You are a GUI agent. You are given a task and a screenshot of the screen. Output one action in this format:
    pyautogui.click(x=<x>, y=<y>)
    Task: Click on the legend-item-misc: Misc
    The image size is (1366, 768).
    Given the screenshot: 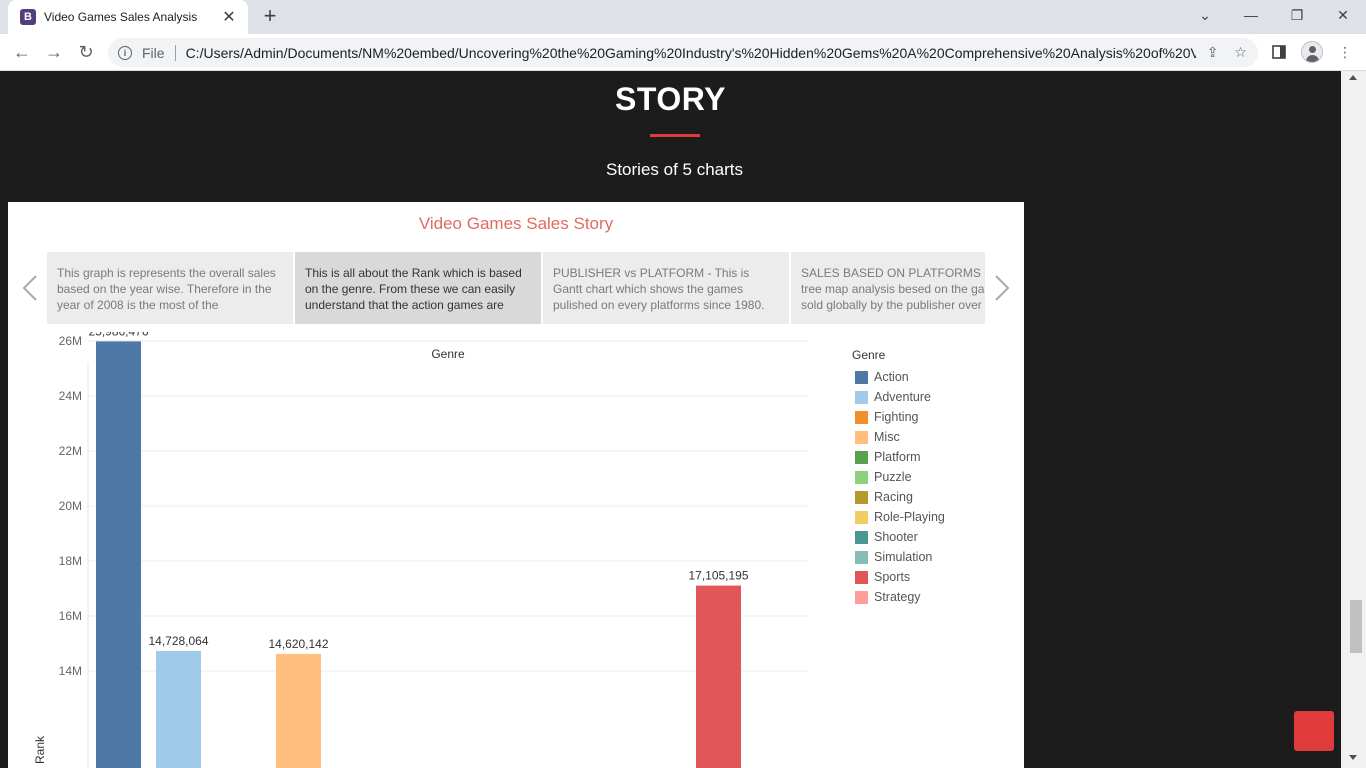 What is the action you would take?
    pyautogui.click(x=898, y=437)
    